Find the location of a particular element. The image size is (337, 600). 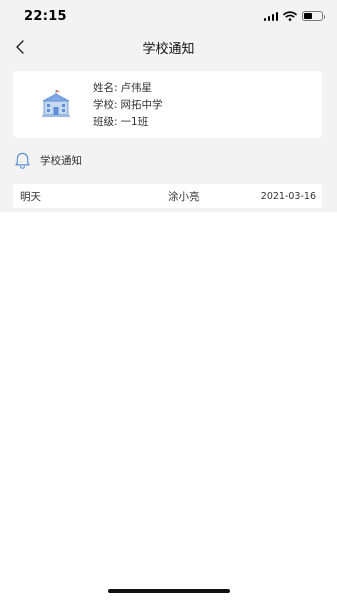

student-class: 一1班 is located at coordinates (134, 122).